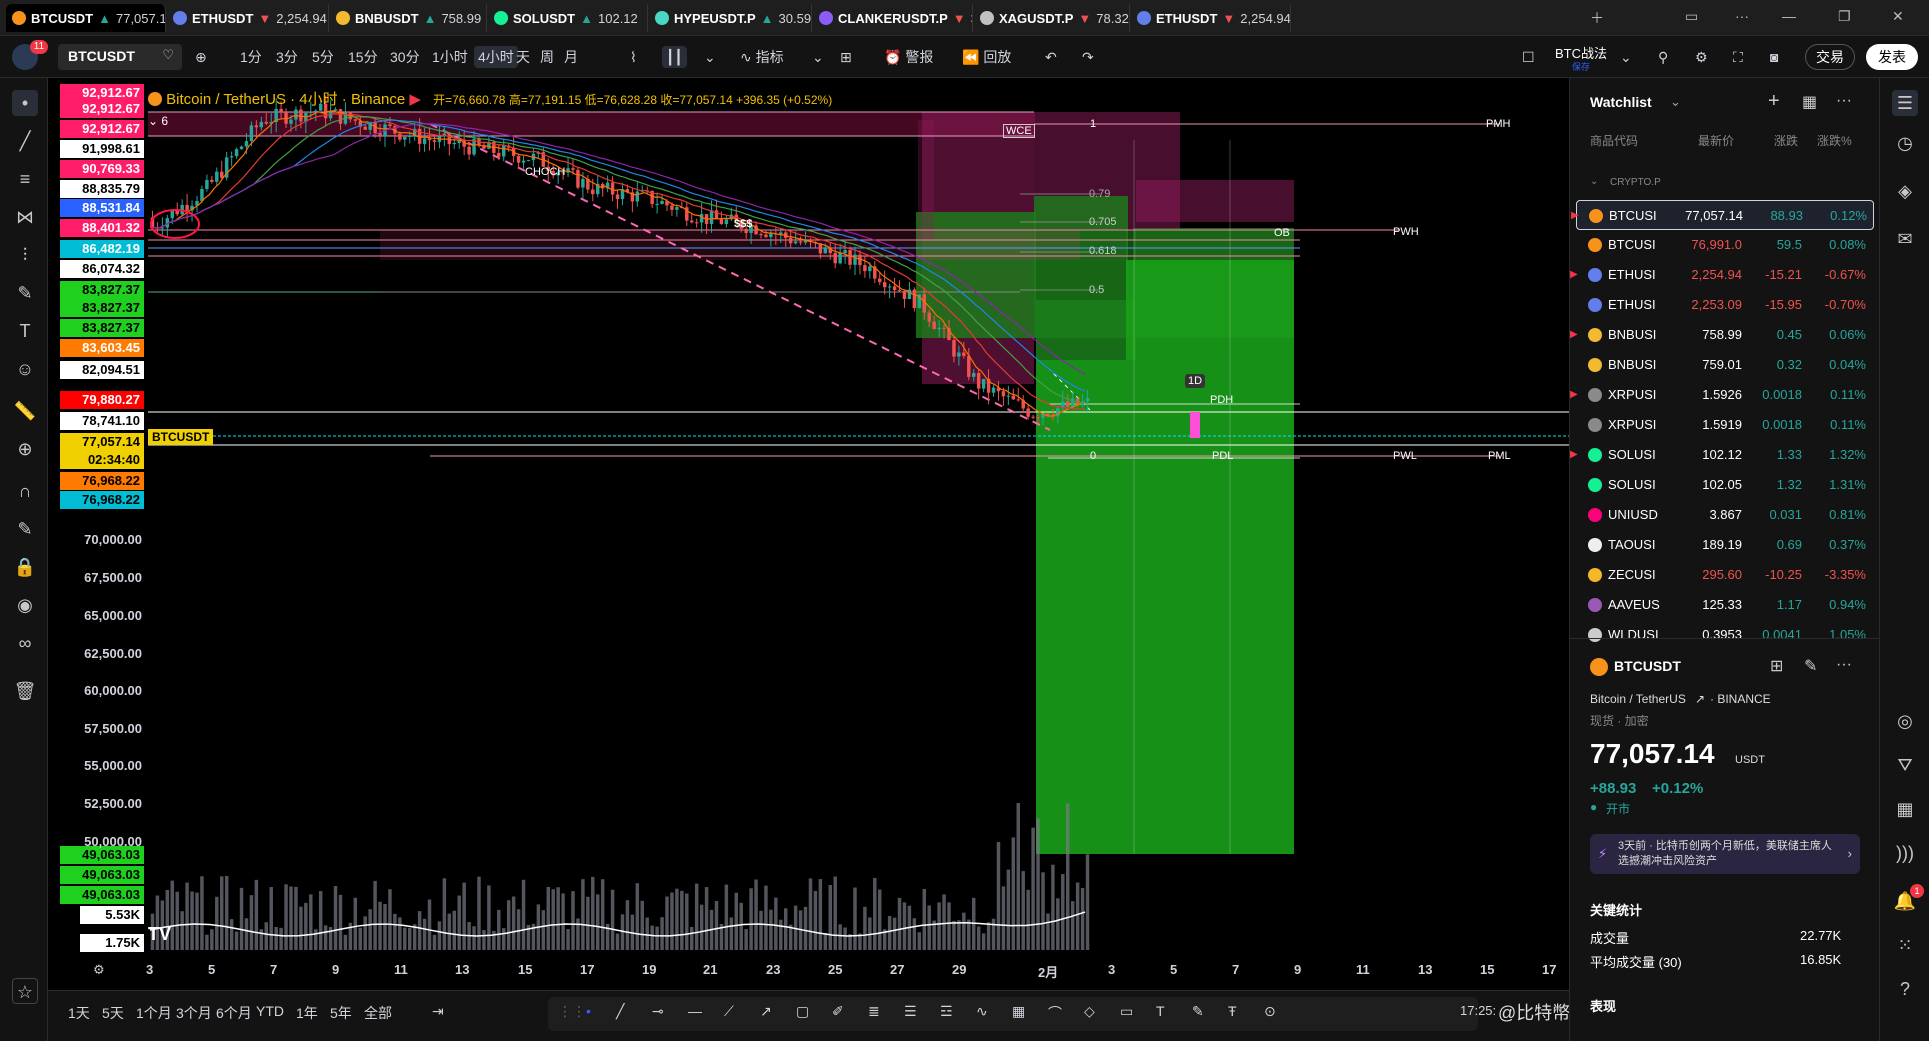 The image size is (1929, 1041). What do you see at coordinates (1088, 57) in the screenshot?
I see `redo-icon: ↷` at bounding box center [1088, 57].